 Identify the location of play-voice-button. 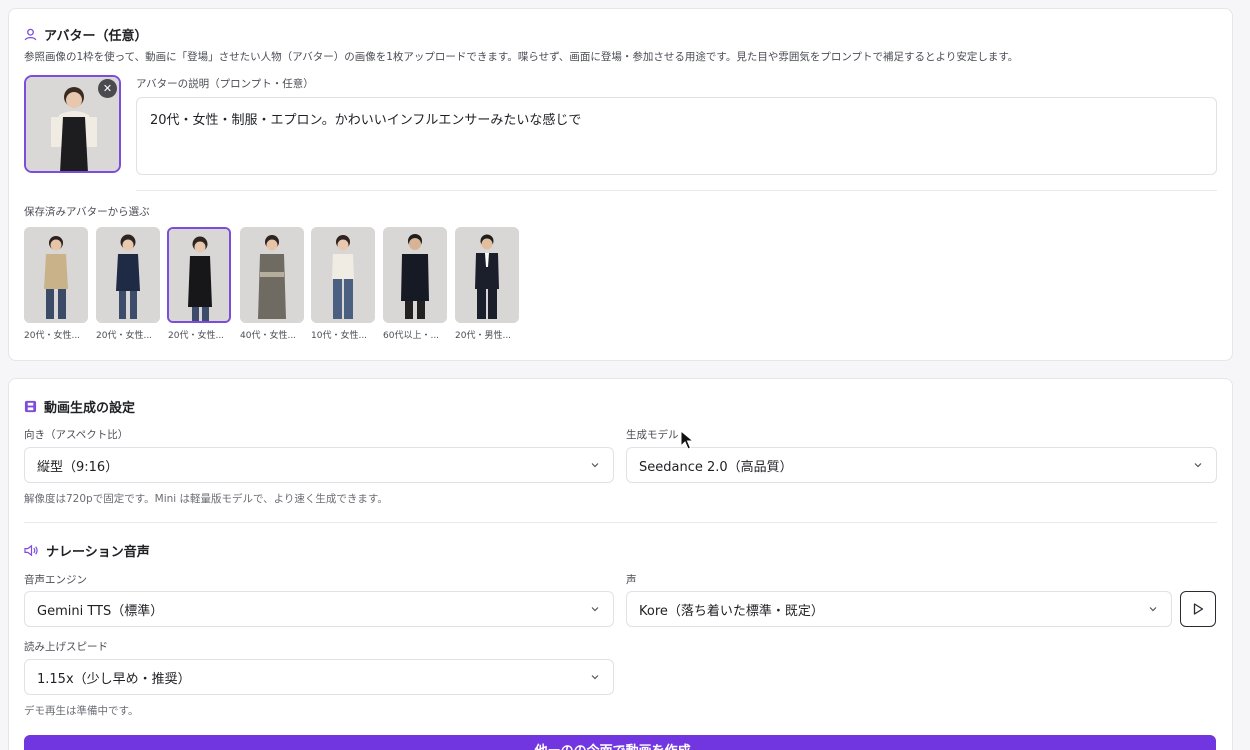
(1198, 609).